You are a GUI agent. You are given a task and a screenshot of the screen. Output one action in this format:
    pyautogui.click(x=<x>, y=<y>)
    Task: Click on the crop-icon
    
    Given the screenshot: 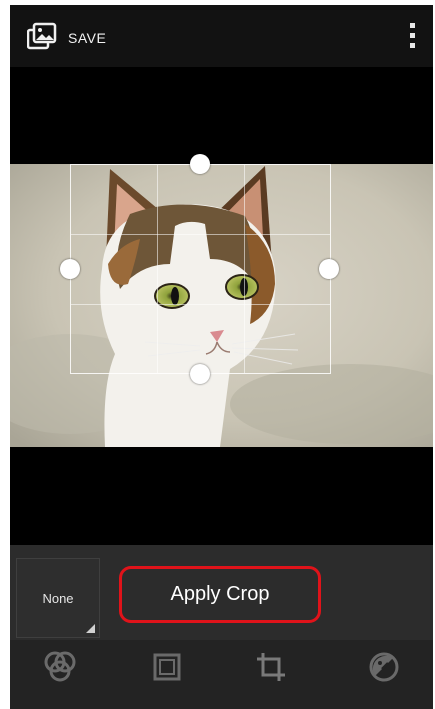 What is the action you would take?
    pyautogui.click(x=271, y=670)
    